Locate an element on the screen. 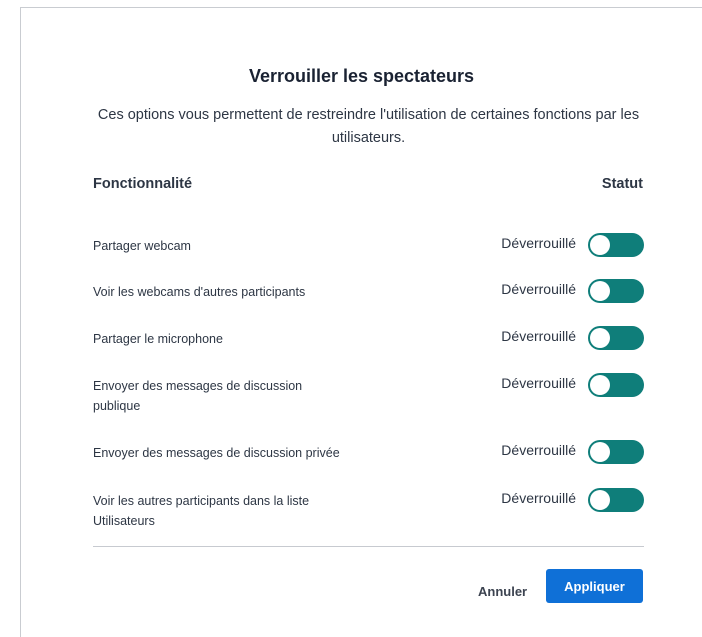 Image resolution: width=702 pixels, height=637 pixels. toggle-private-chat is located at coordinates (616, 452).